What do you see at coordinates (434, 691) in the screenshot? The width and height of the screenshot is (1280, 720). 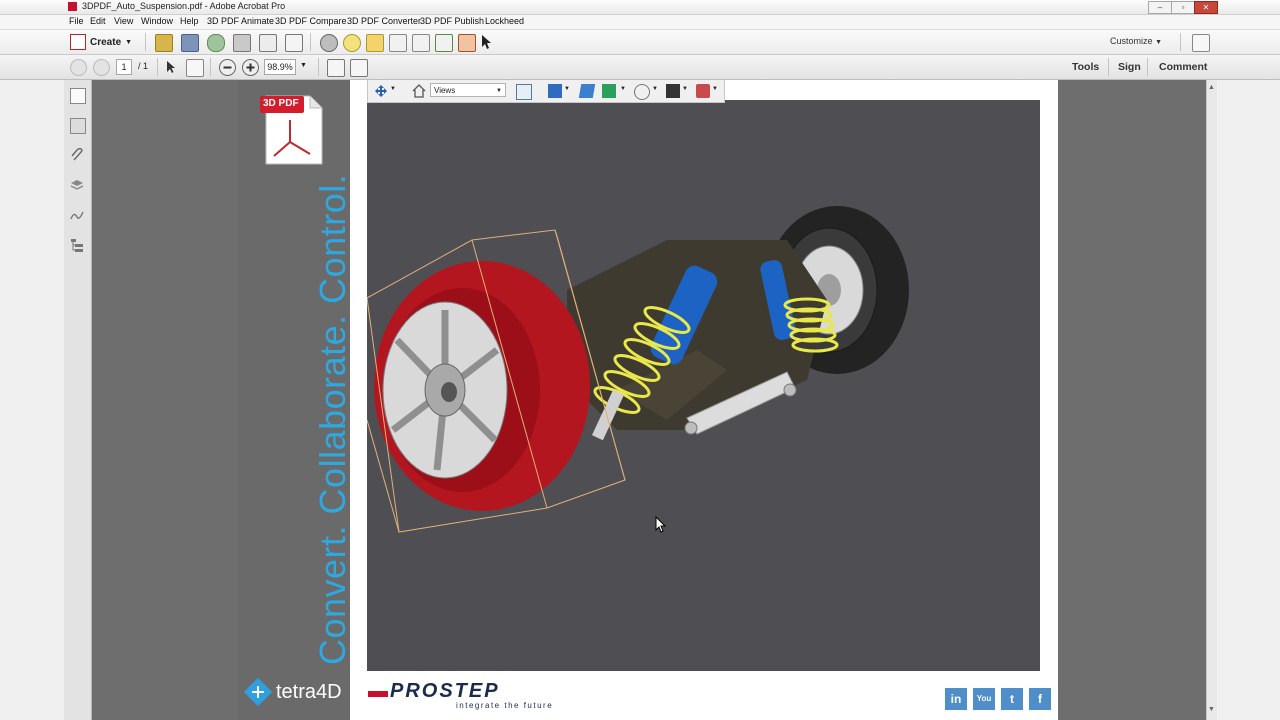 I see `prostep-wordmark: ▬PROSTEP` at bounding box center [434, 691].